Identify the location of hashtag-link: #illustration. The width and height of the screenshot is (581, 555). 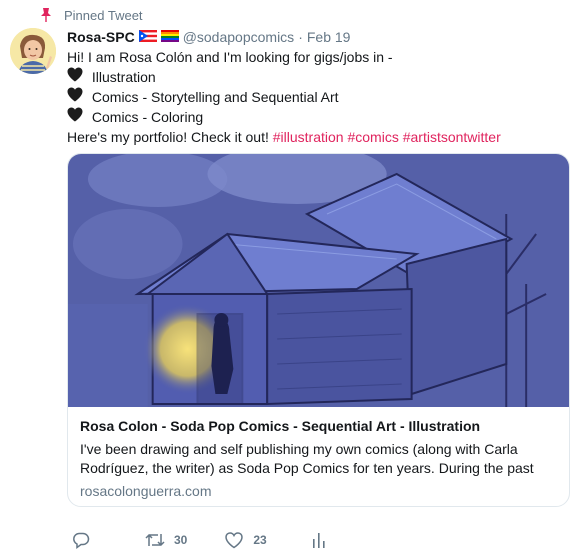
(308, 137).